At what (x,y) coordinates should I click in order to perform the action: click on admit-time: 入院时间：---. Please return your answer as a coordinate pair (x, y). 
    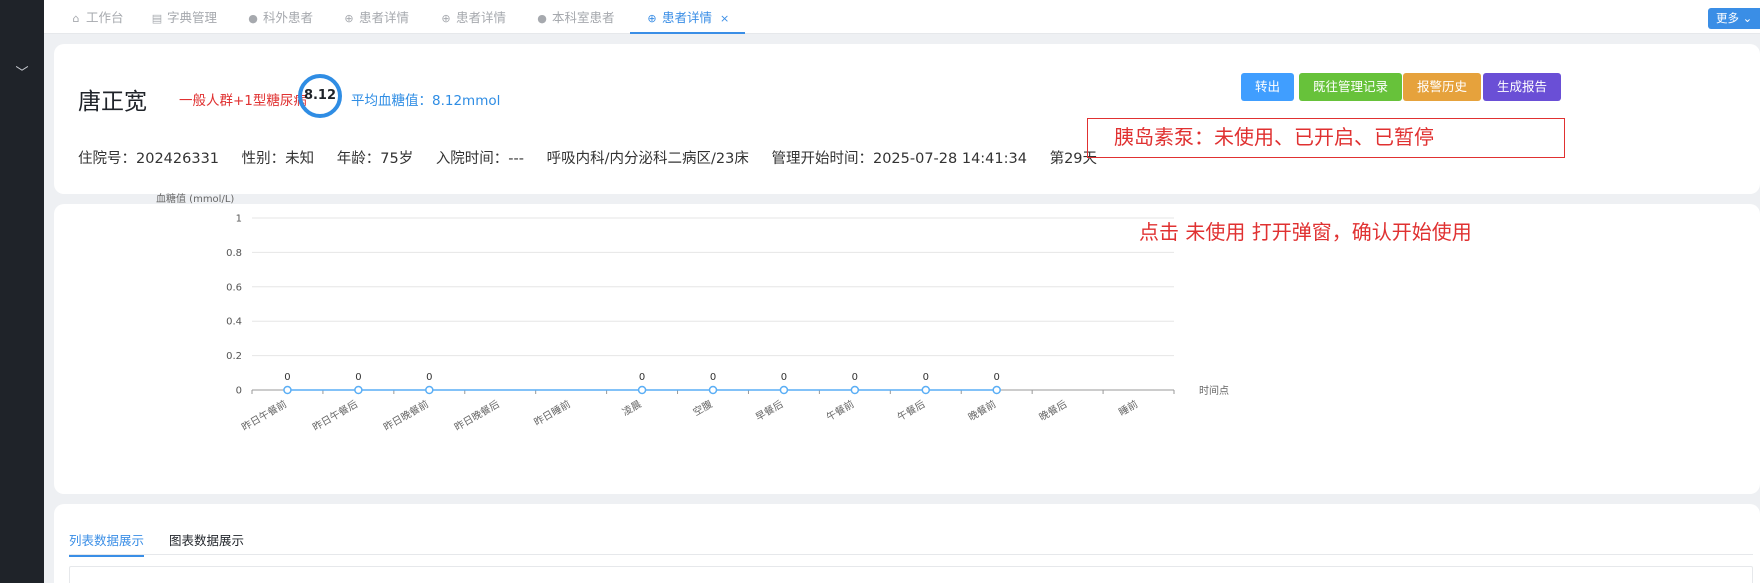
    Looking at the image, I should click on (480, 159).